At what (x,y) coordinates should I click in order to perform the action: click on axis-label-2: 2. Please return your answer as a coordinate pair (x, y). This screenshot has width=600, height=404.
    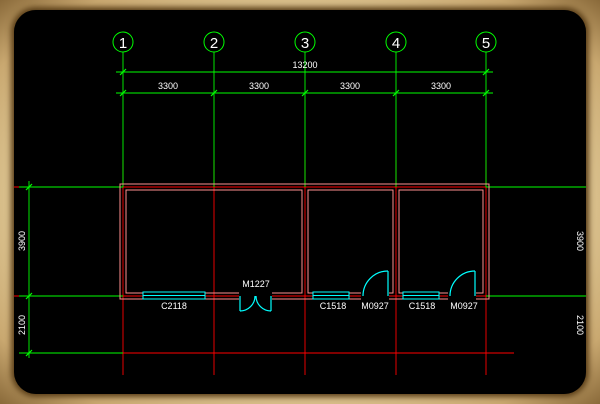
    Looking at the image, I should click on (214, 43).